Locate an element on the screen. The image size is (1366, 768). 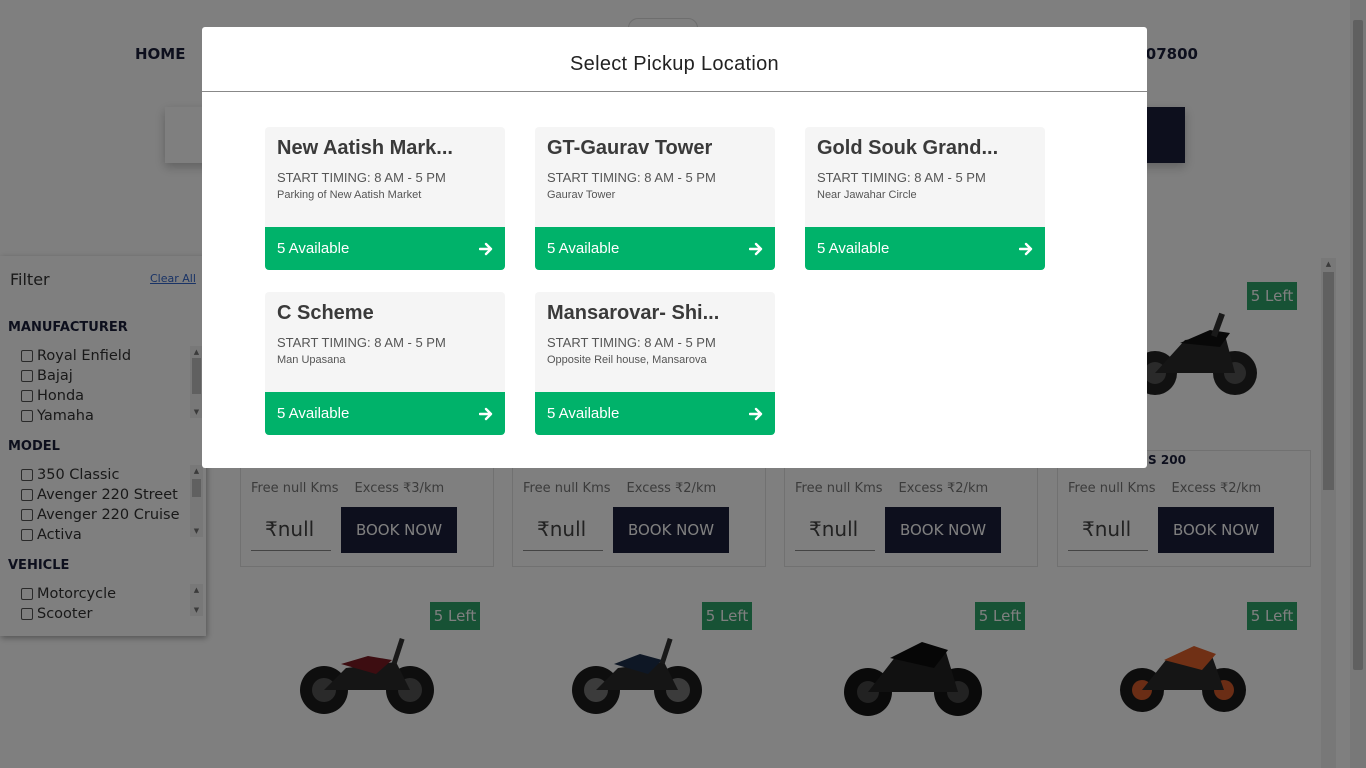
location-address: Man Upasana is located at coordinates (311, 360).